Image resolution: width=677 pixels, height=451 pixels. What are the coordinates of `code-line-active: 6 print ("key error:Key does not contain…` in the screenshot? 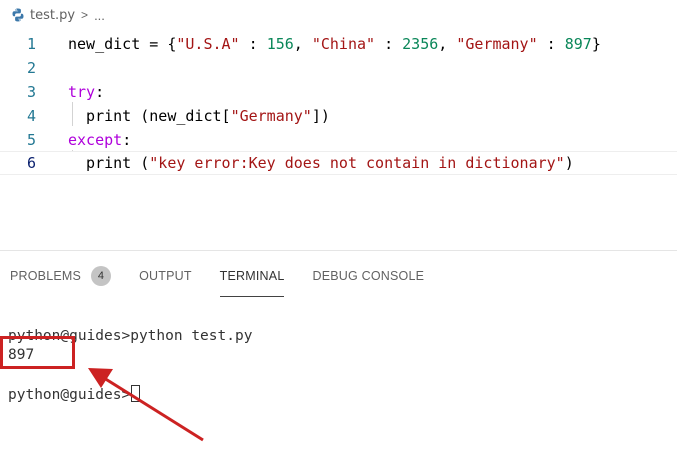 It's located at (338, 163).